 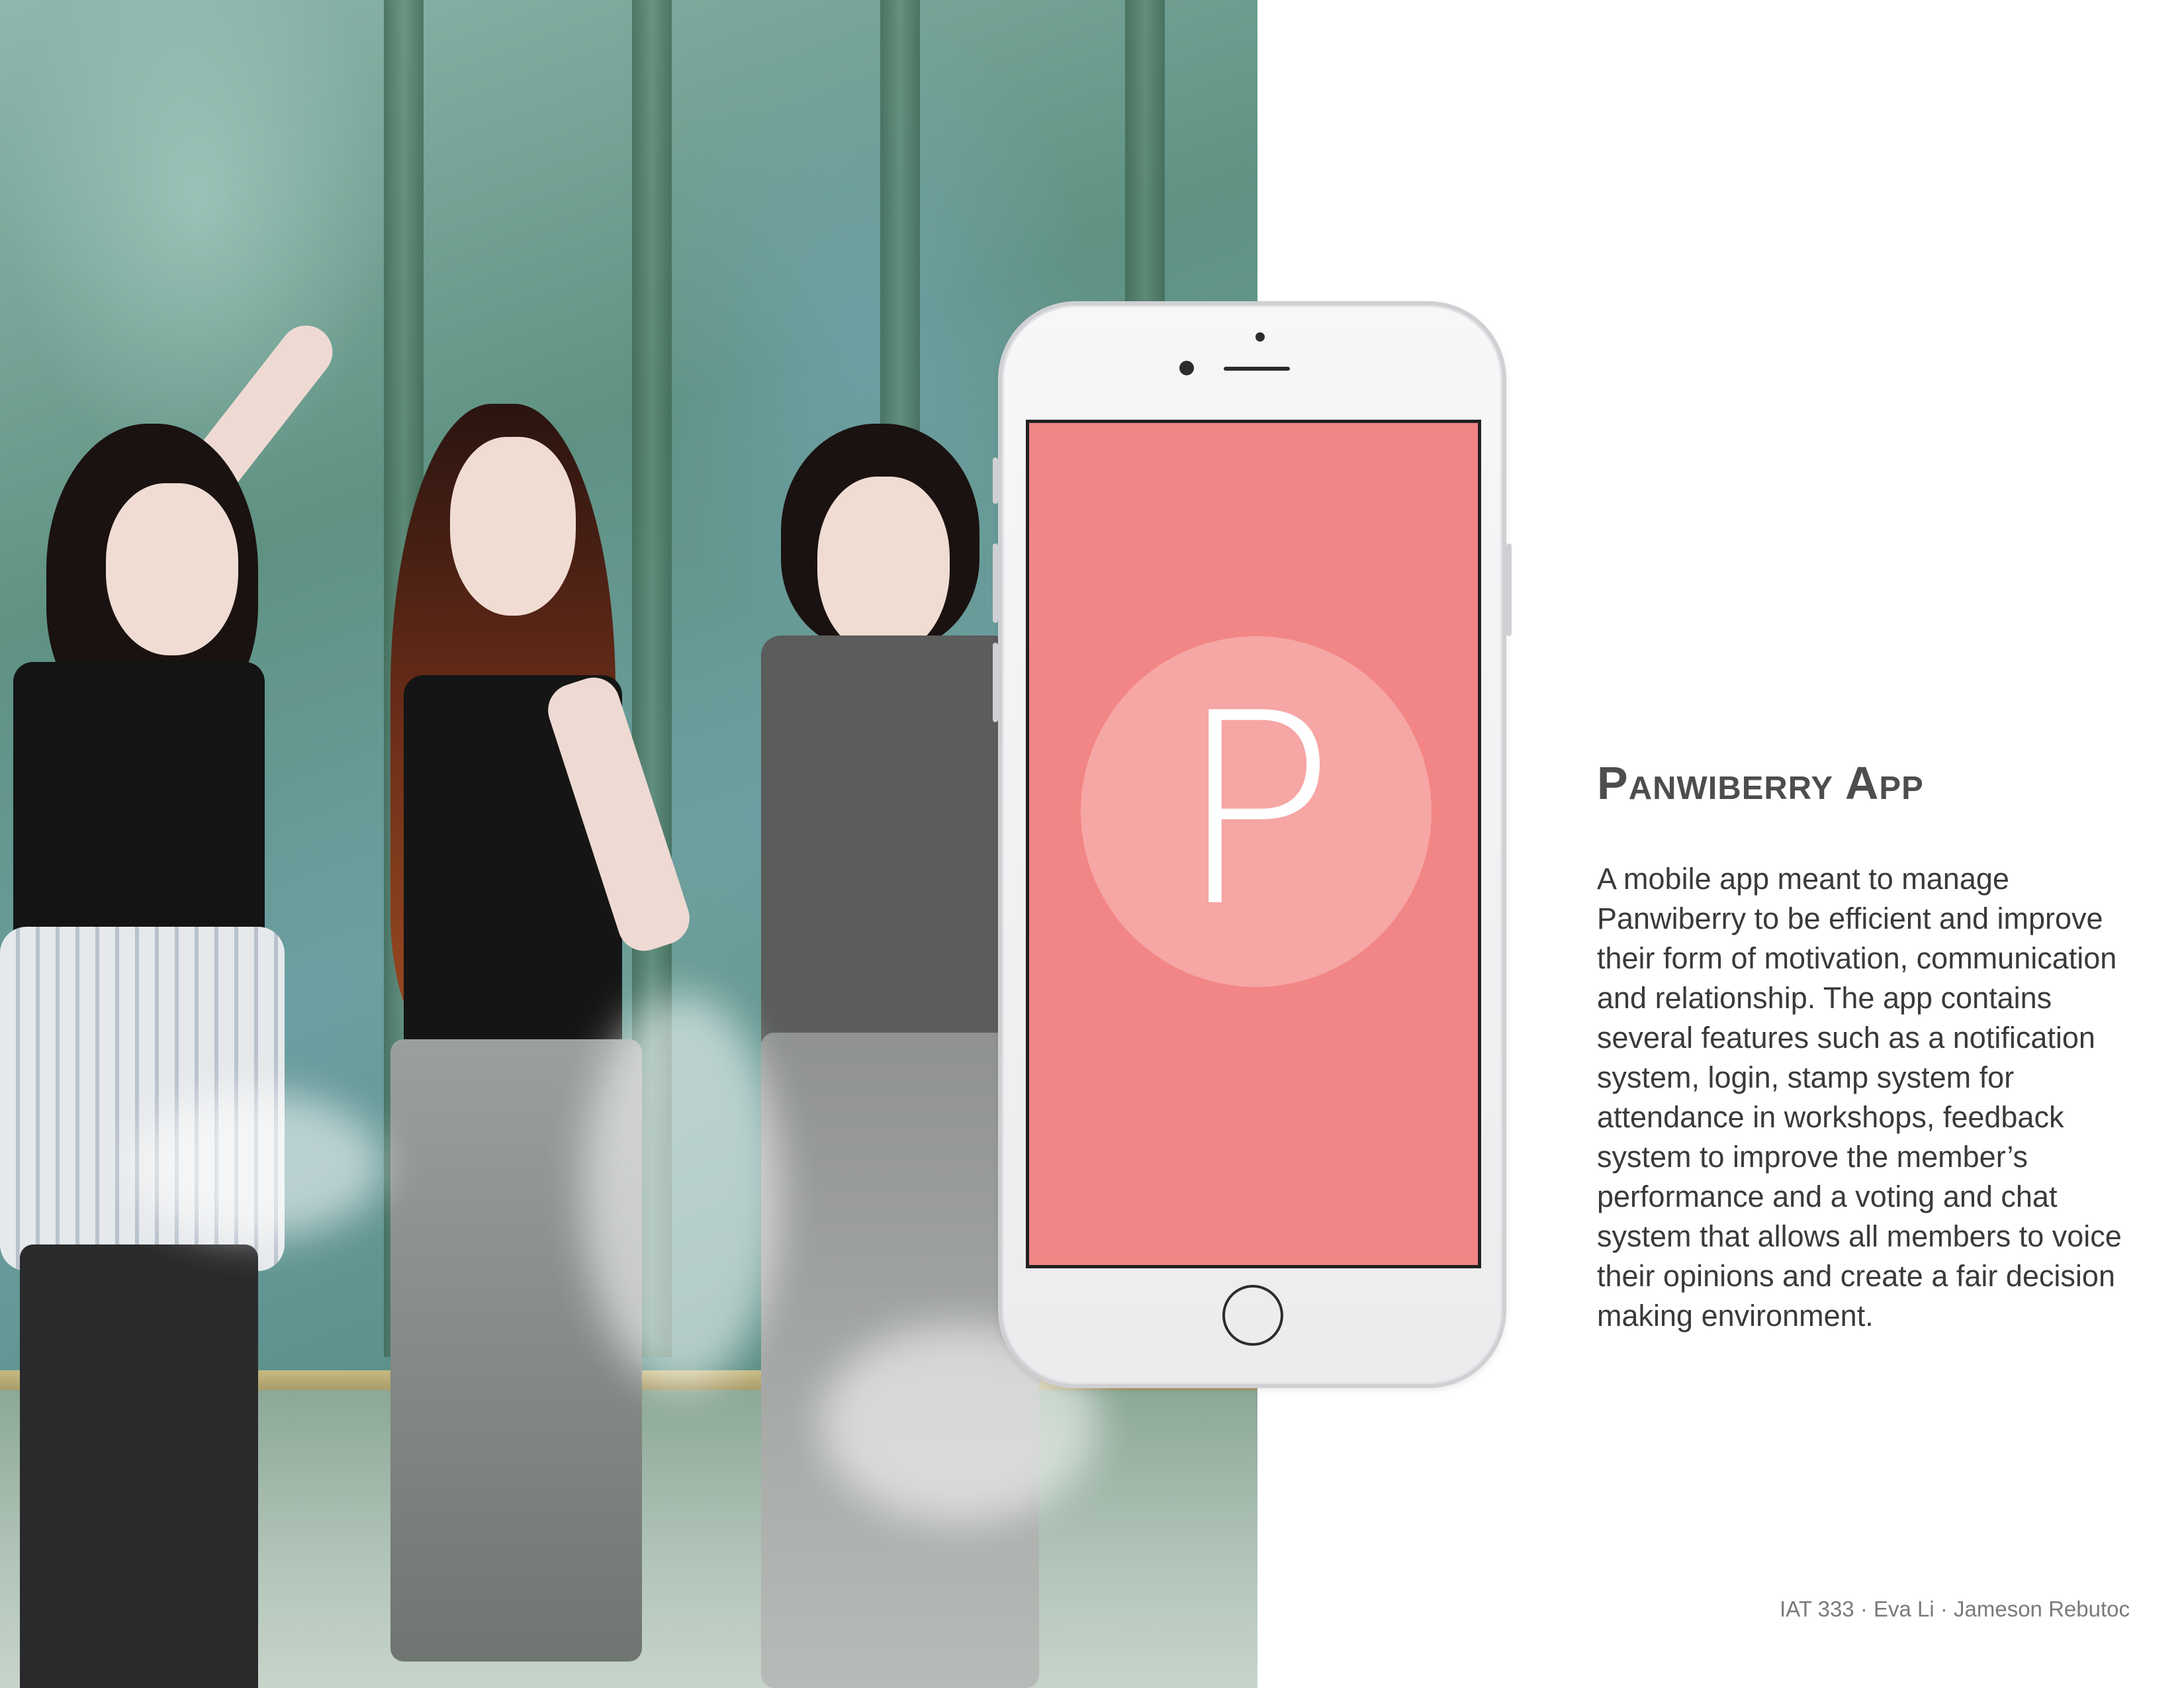 What do you see at coordinates (995, 583) in the screenshot?
I see `volume-up-button` at bounding box center [995, 583].